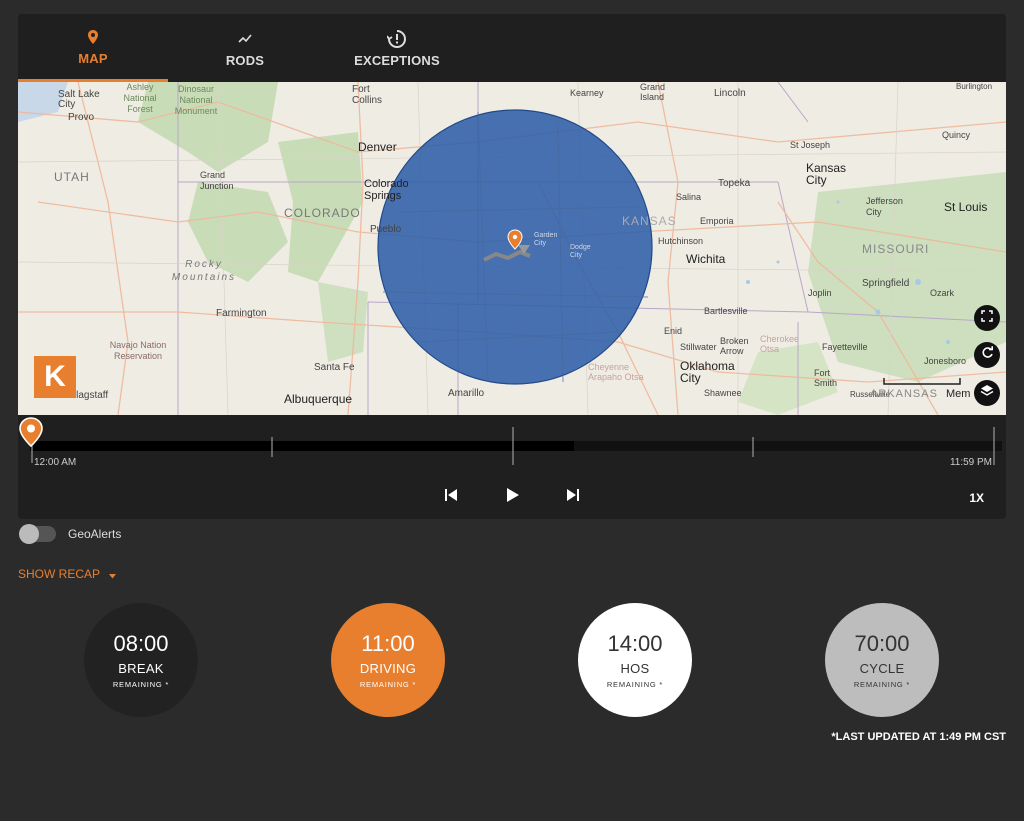 This screenshot has height=821, width=1024. What do you see at coordinates (204, 271) in the screenshot?
I see `map-label: Rocky Mountains` at bounding box center [204, 271].